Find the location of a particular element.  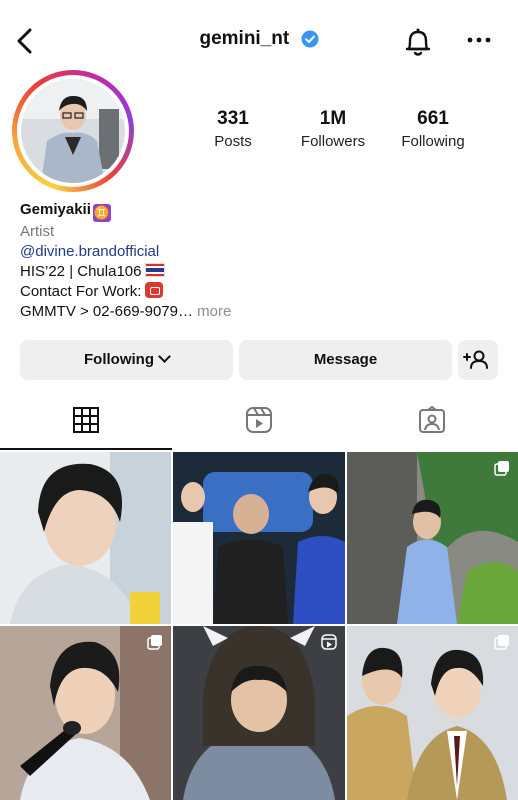

message-button: Message is located at coordinates (345, 360).